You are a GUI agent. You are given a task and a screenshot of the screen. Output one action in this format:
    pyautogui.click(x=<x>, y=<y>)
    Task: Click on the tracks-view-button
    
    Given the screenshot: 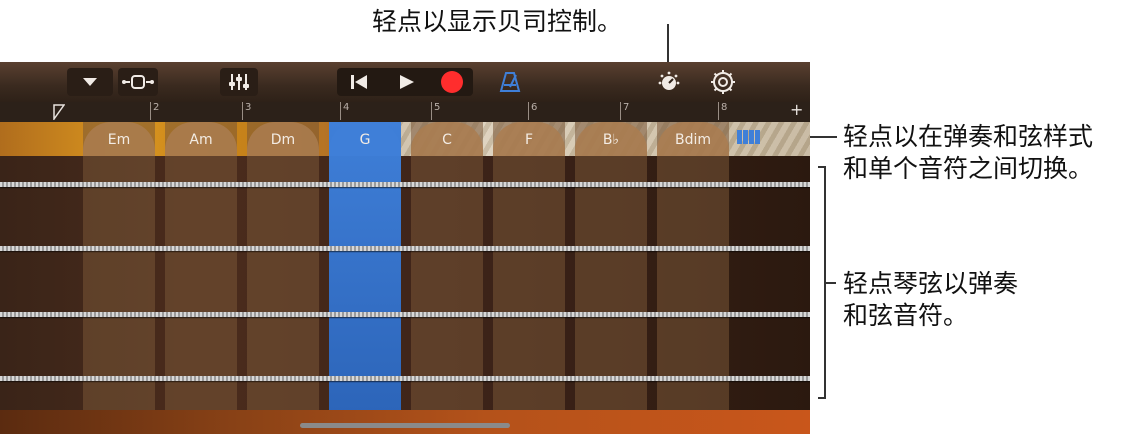 What is the action you would take?
    pyautogui.click(x=138, y=82)
    